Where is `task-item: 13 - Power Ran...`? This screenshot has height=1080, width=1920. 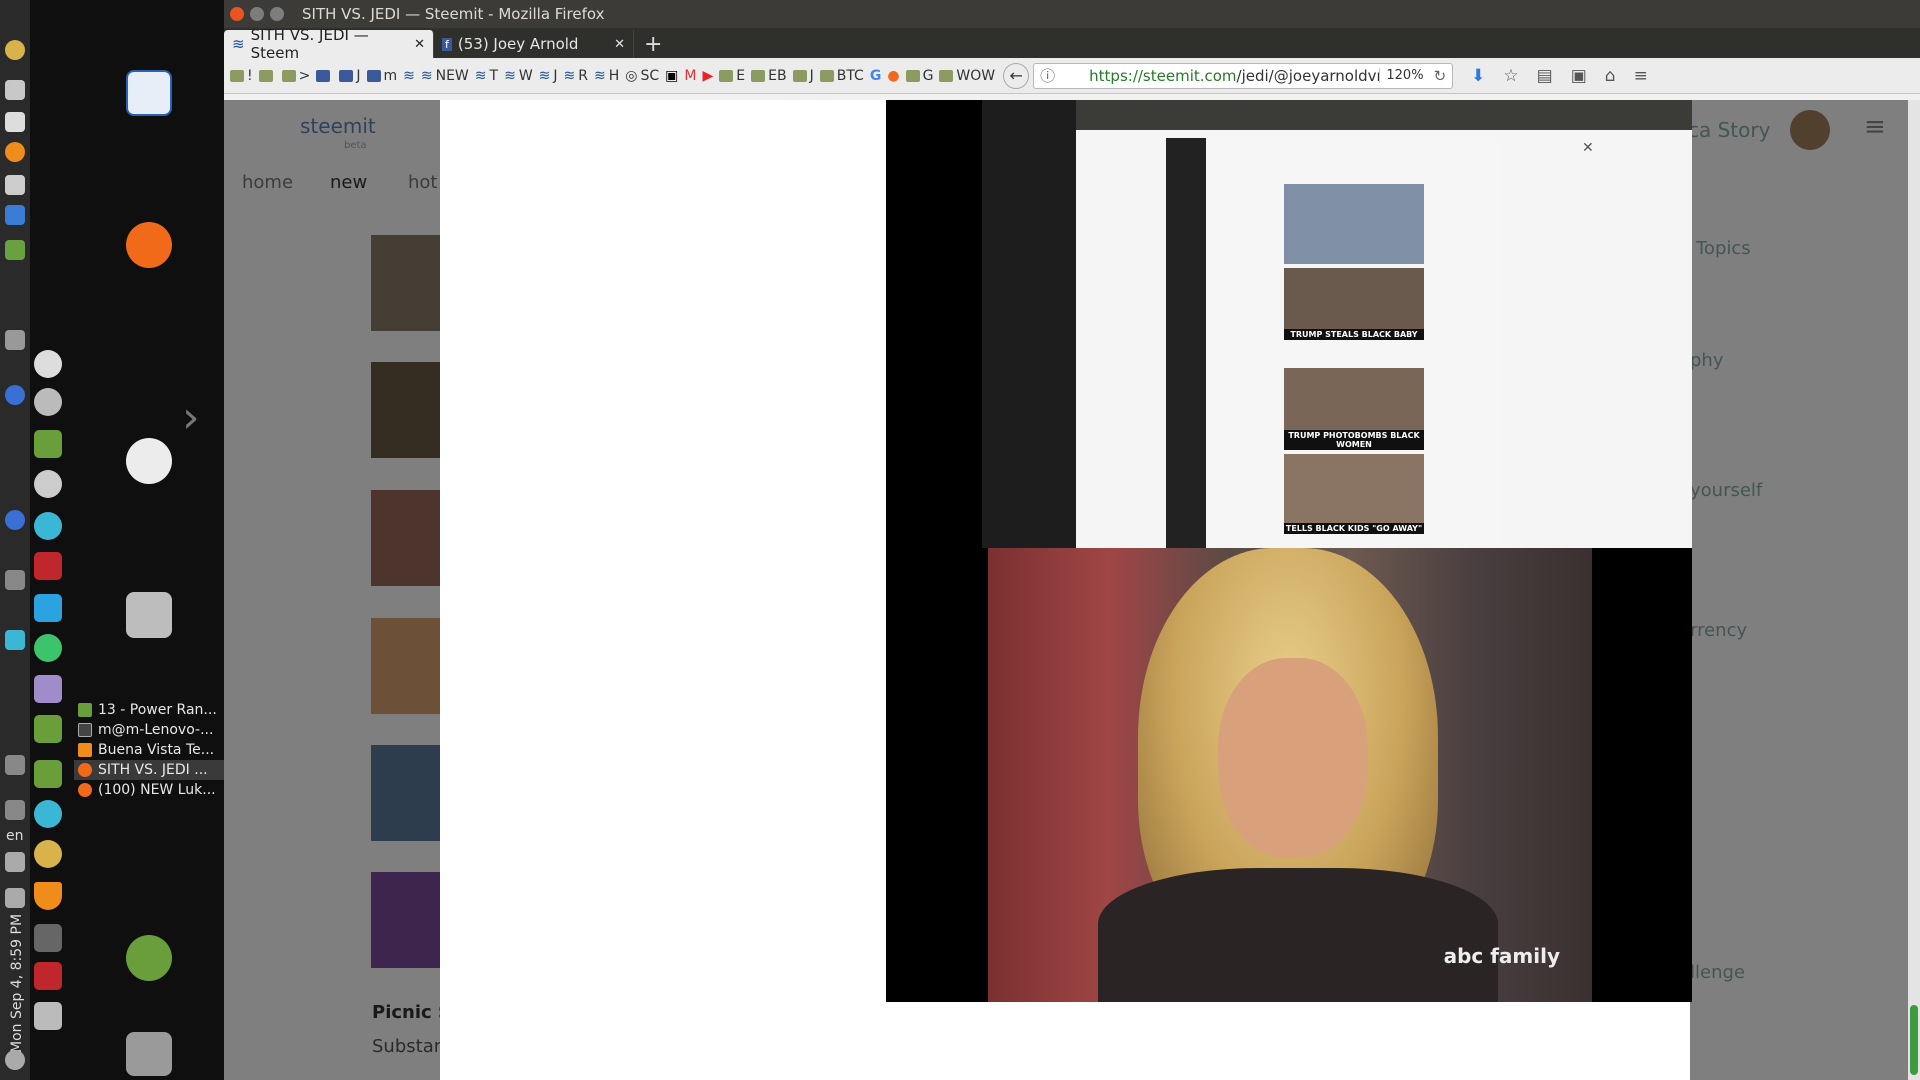
task-item: 13 - Power Ran... is located at coordinates (149, 710).